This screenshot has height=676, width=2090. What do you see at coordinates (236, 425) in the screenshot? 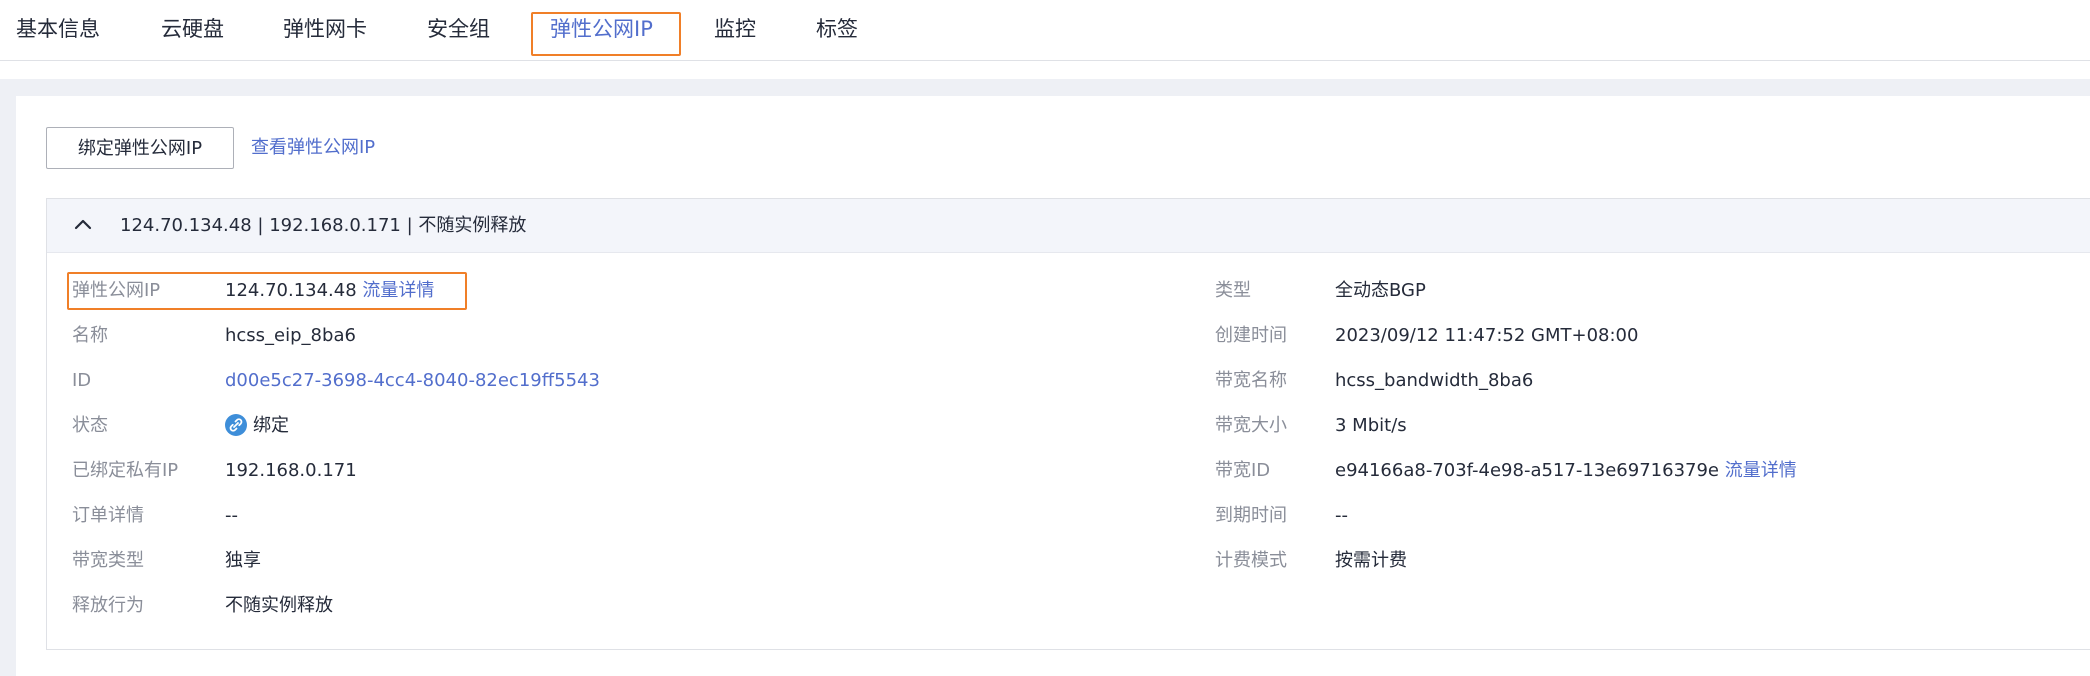
I see `bound-status-icon` at bounding box center [236, 425].